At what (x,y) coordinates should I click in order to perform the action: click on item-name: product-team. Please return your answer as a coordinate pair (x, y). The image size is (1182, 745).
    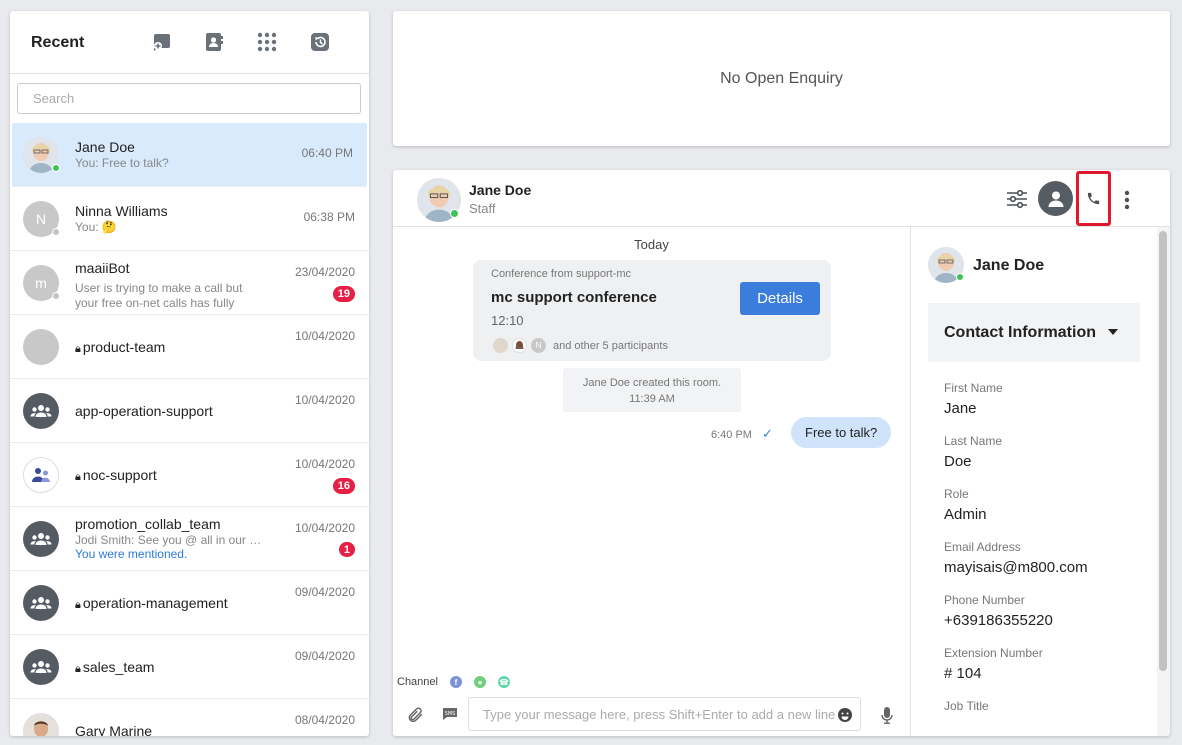
    Looking at the image, I should click on (124, 347).